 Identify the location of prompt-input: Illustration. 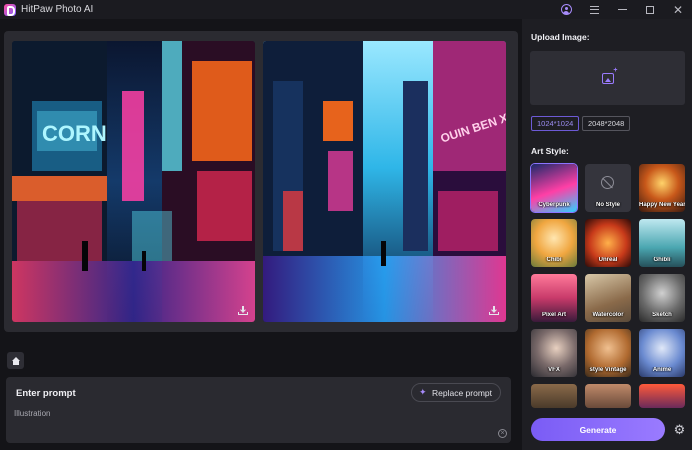
(32, 413).